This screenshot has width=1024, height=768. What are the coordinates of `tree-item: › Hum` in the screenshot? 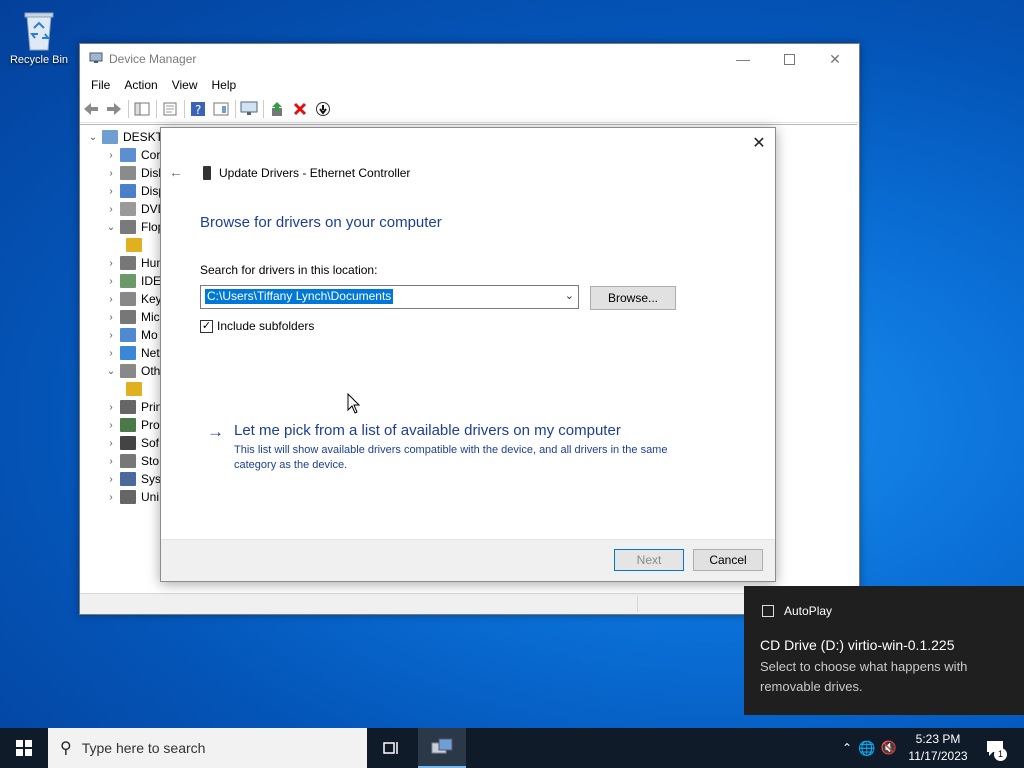 It's located at (135, 263).